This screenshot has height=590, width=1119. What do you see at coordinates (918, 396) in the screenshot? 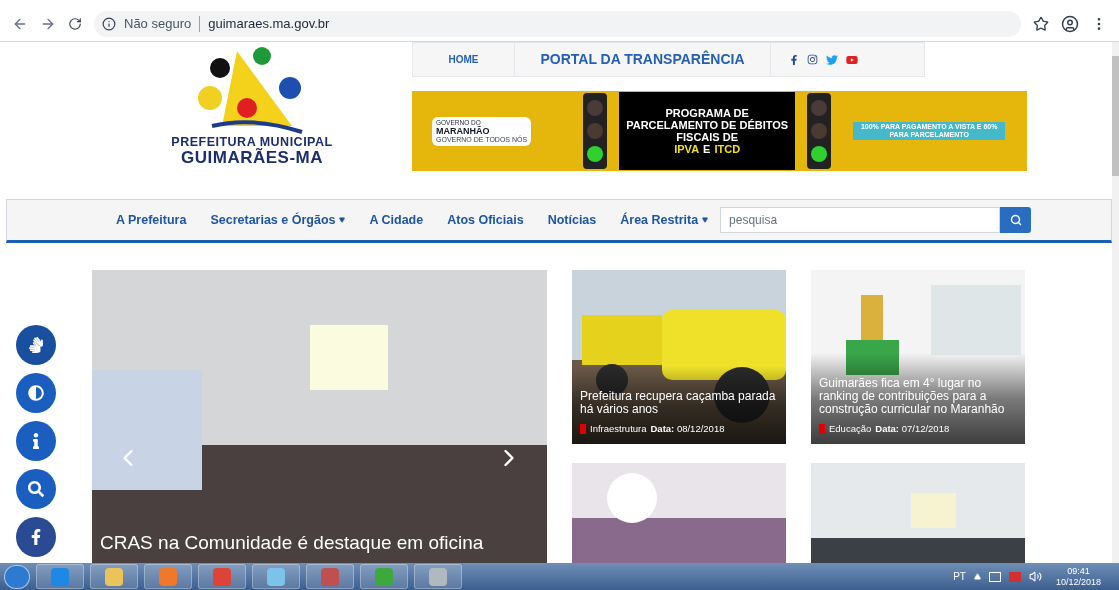
I see `news-title: Guimarães fica em 4° lugar no ranking de contribuições para a construção curricular no Maranhão` at bounding box center [918, 396].